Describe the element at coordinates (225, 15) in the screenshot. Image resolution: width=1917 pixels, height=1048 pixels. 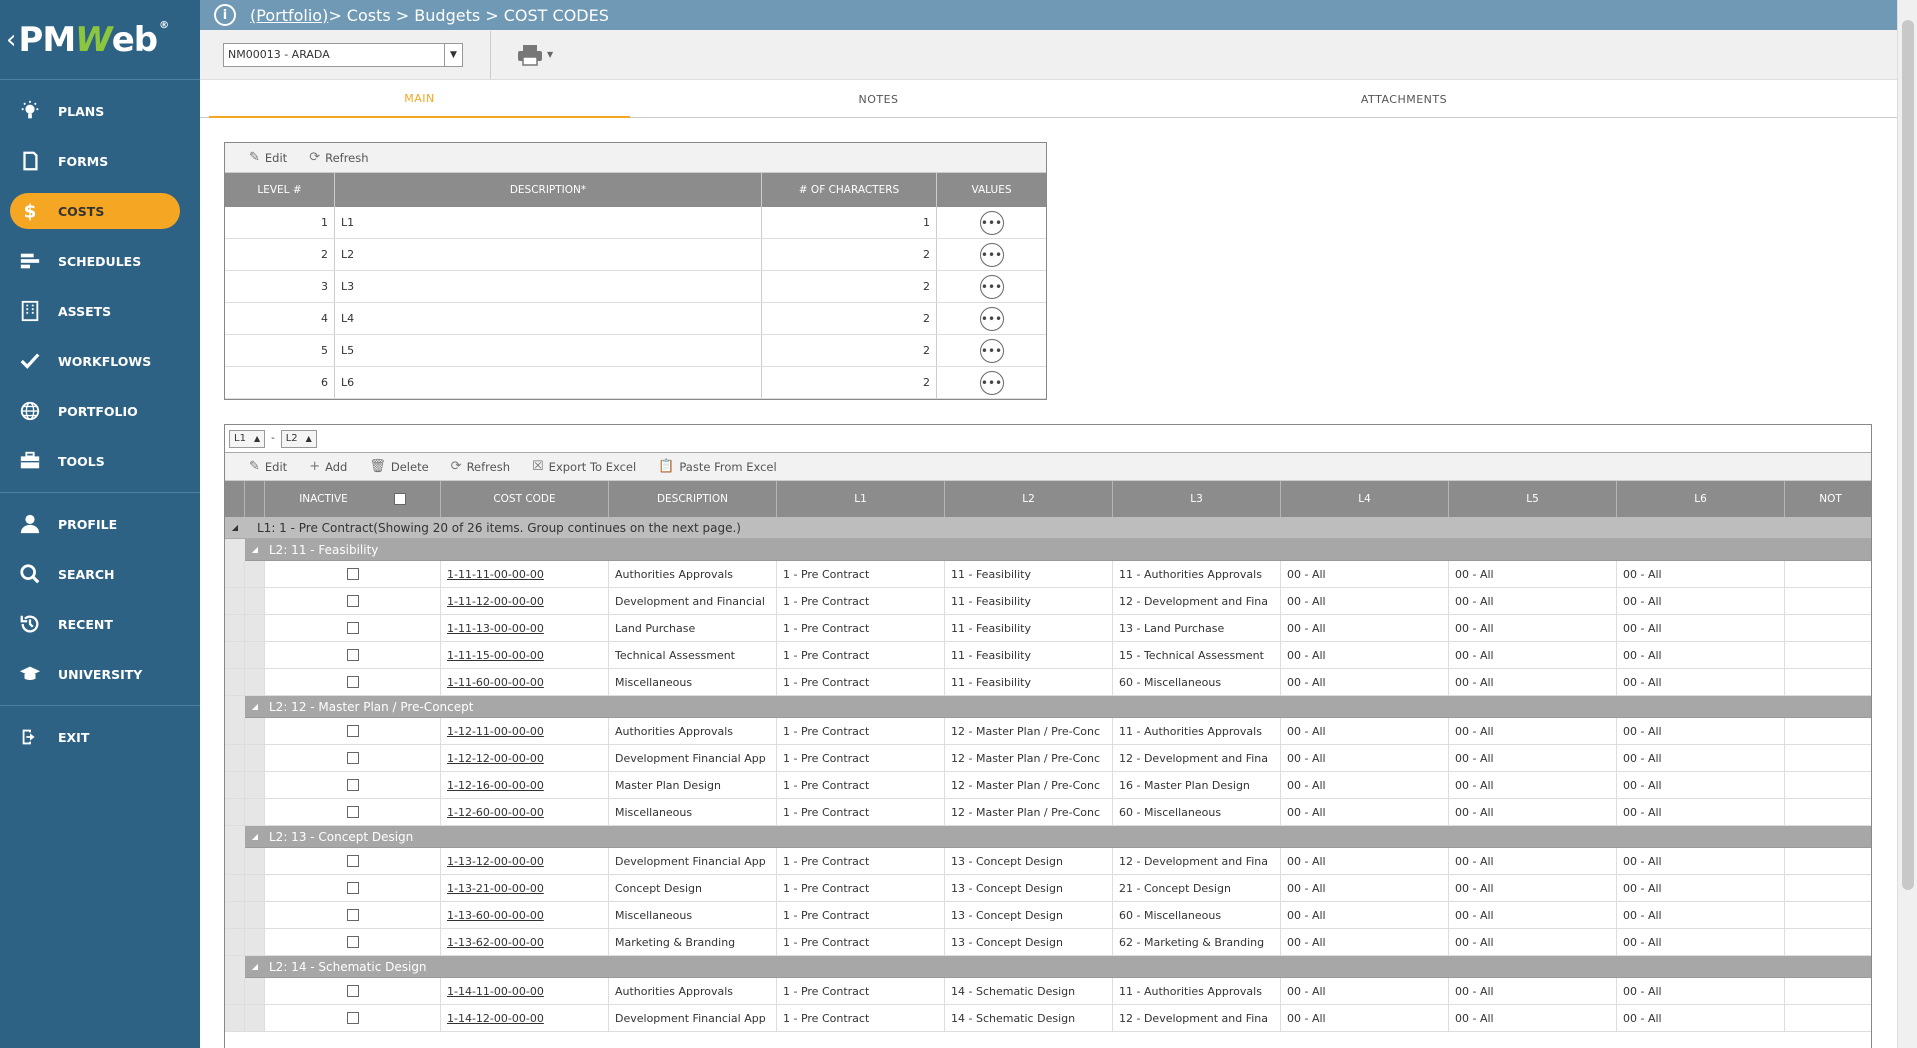
I see `info-icon: i` at that location.